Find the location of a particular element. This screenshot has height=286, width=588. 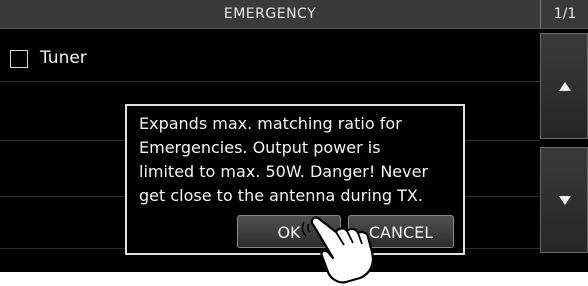

scroll-down-button is located at coordinates (564, 200).